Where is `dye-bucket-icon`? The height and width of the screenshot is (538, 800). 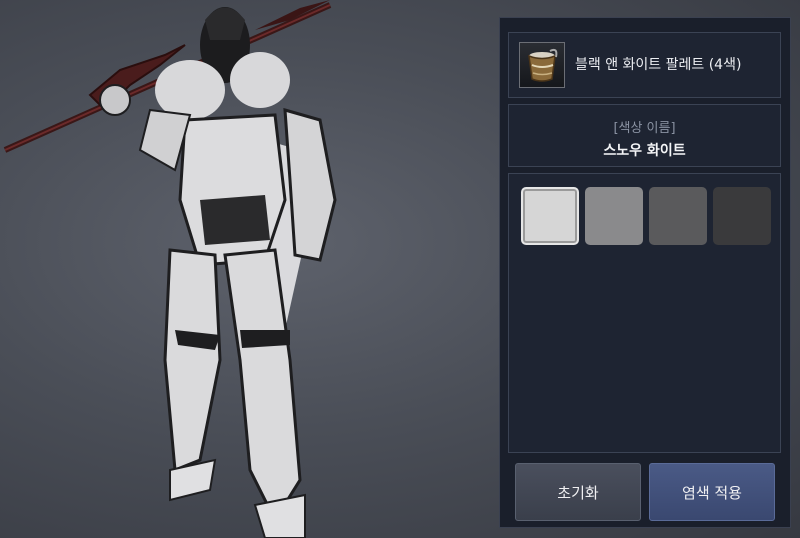 dye-bucket-icon is located at coordinates (542, 65).